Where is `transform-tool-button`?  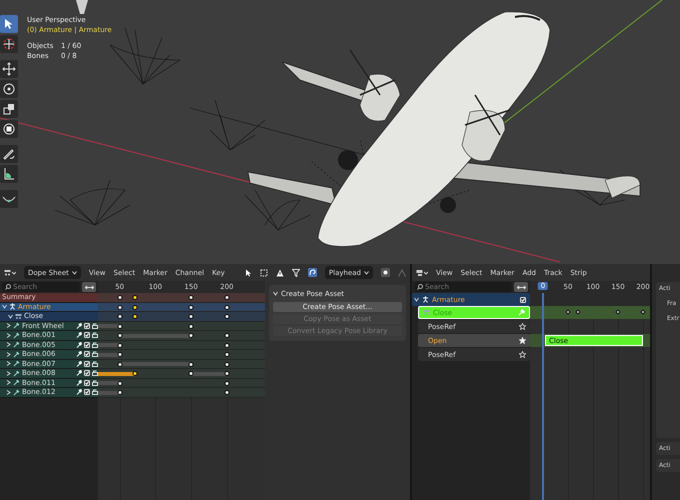
transform-tool-button is located at coordinates (9, 129).